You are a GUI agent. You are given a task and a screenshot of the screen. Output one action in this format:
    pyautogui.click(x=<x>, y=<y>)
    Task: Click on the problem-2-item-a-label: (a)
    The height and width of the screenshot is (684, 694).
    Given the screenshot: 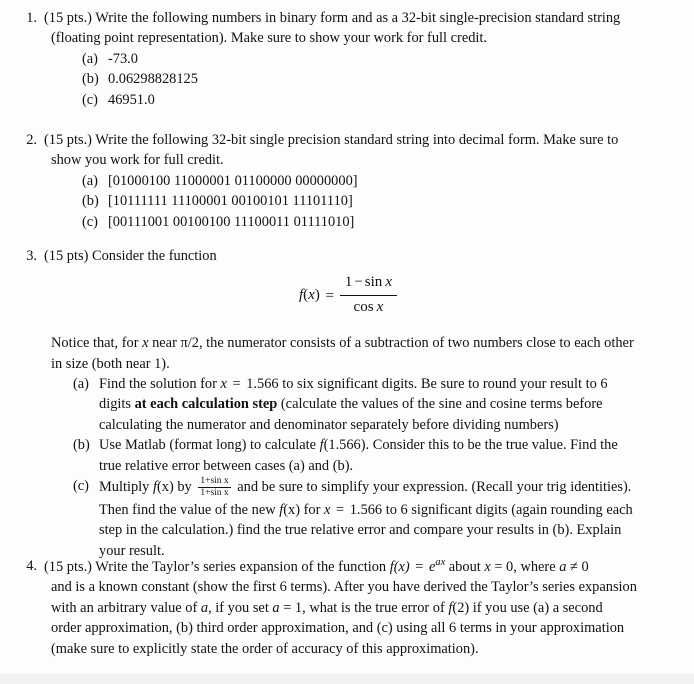 What is the action you would take?
    pyautogui.click(x=90, y=180)
    